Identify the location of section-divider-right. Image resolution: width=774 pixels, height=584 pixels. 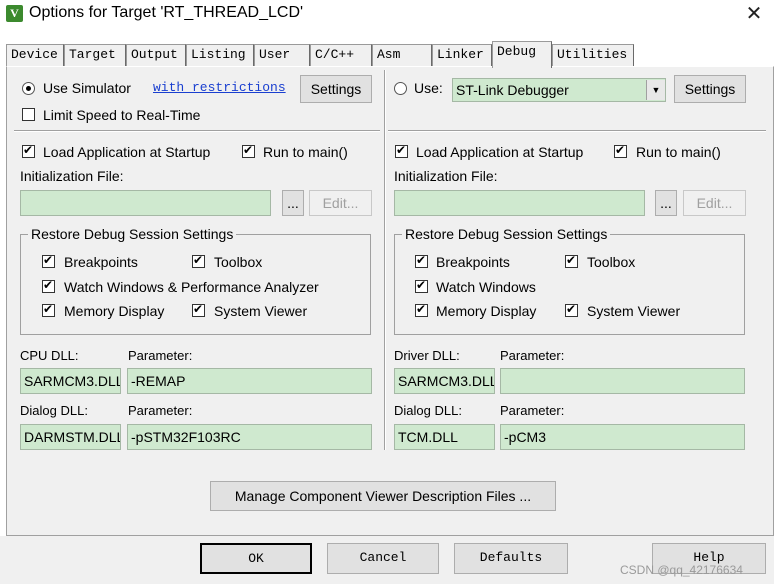
(577, 131).